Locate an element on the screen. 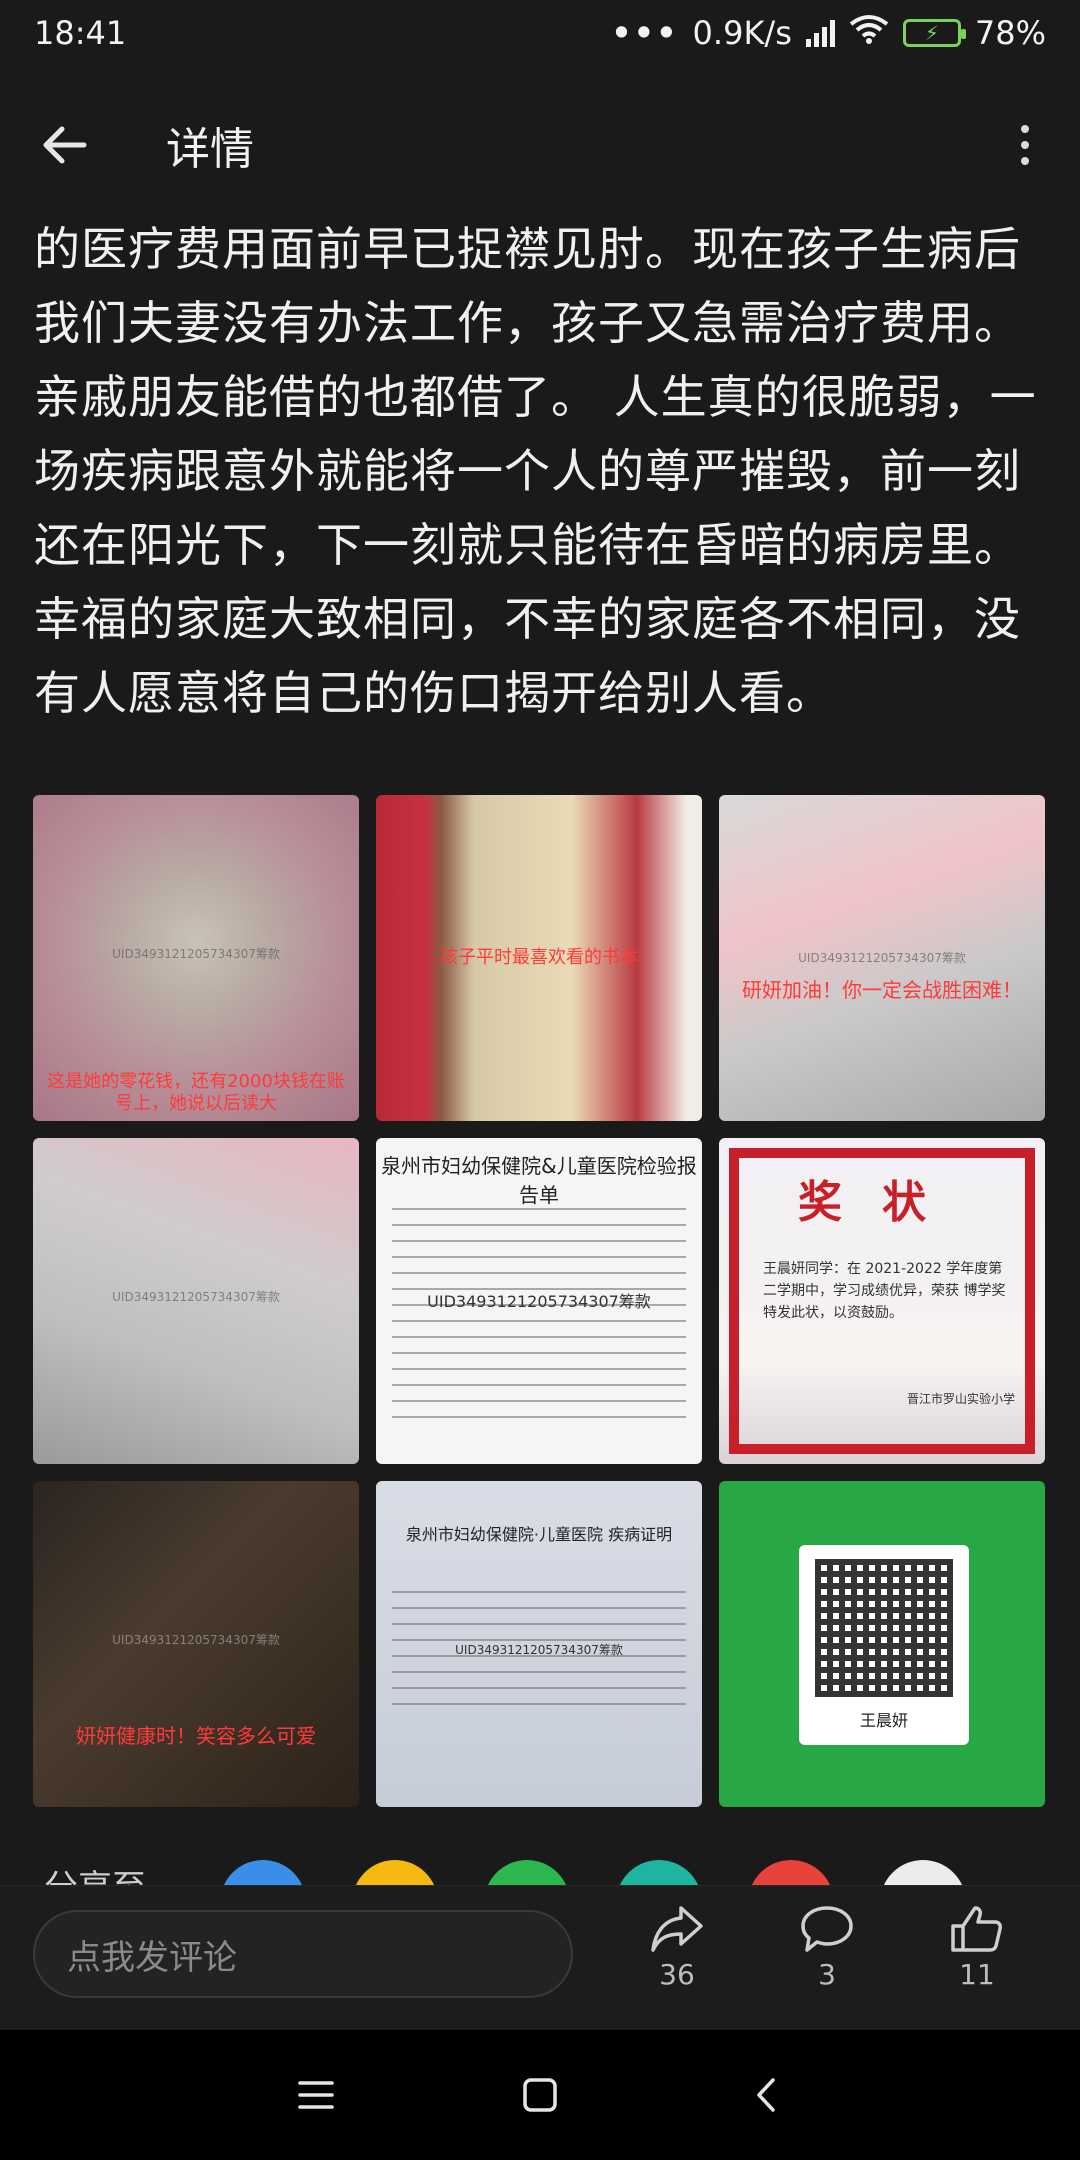 This screenshot has height=2160, width=1080. share-row: 分享至 is located at coordinates (540, 1872).